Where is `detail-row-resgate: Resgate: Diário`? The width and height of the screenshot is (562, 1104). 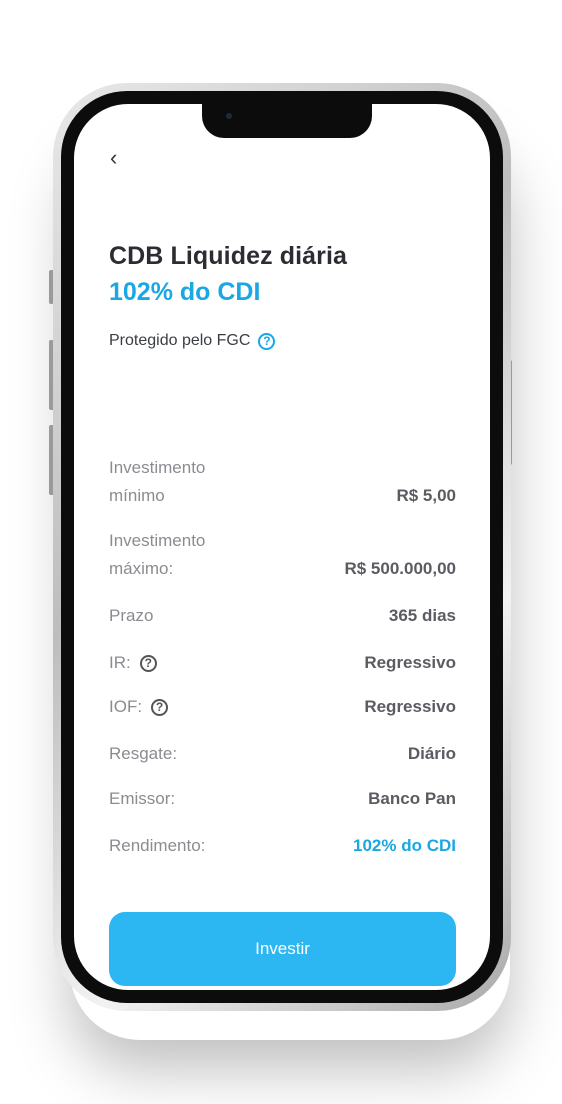 detail-row-resgate: Resgate: Diário is located at coordinates (282, 754).